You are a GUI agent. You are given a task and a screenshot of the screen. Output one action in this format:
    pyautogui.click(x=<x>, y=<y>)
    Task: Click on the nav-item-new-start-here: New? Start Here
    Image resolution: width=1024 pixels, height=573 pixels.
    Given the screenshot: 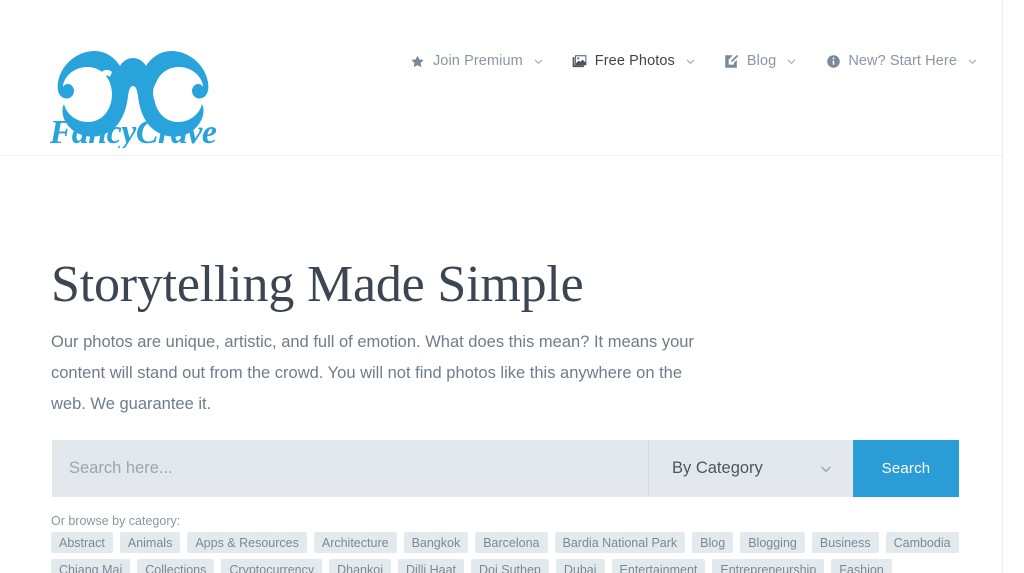 What is the action you would take?
    pyautogui.click(x=901, y=61)
    